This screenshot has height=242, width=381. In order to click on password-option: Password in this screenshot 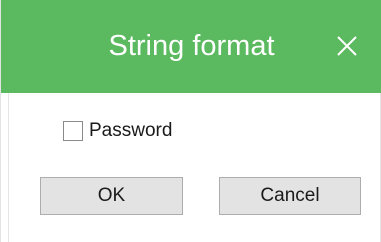, I will do `click(117, 131)`.